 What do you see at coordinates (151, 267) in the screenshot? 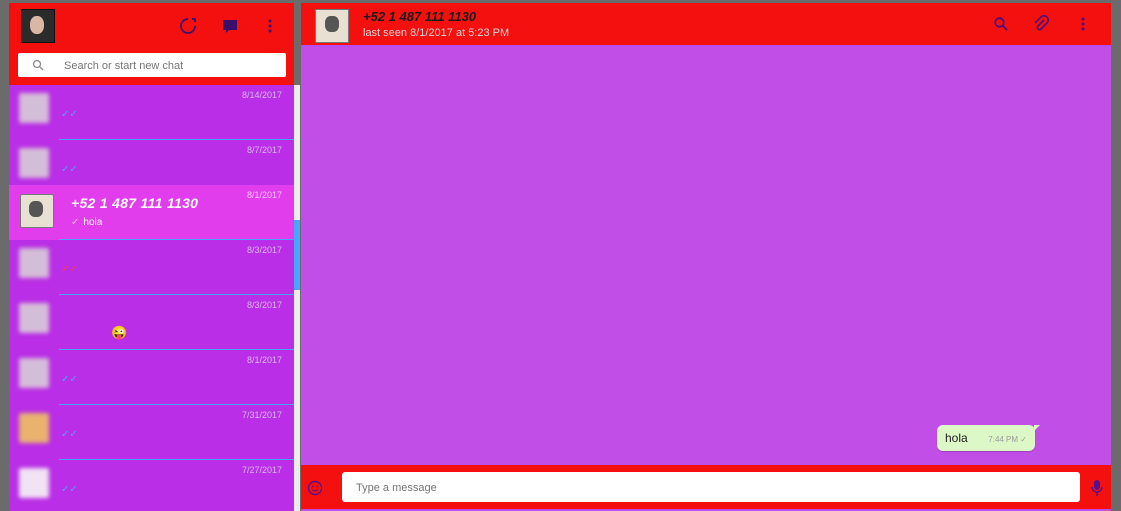
I see `chat-item: 8/3/2017 ✓✓` at bounding box center [151, 267].